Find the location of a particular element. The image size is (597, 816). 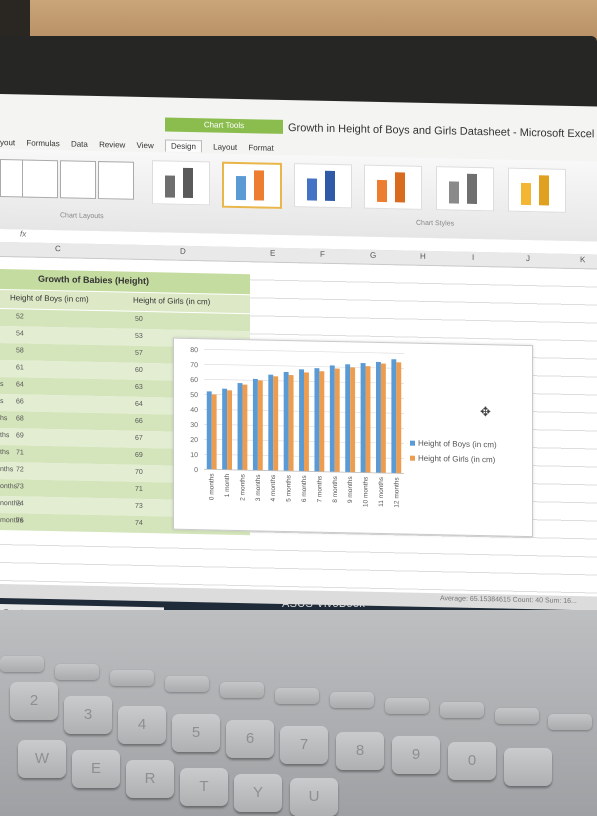

cell-girls-height: 73 is located at coordinates (139, 506).